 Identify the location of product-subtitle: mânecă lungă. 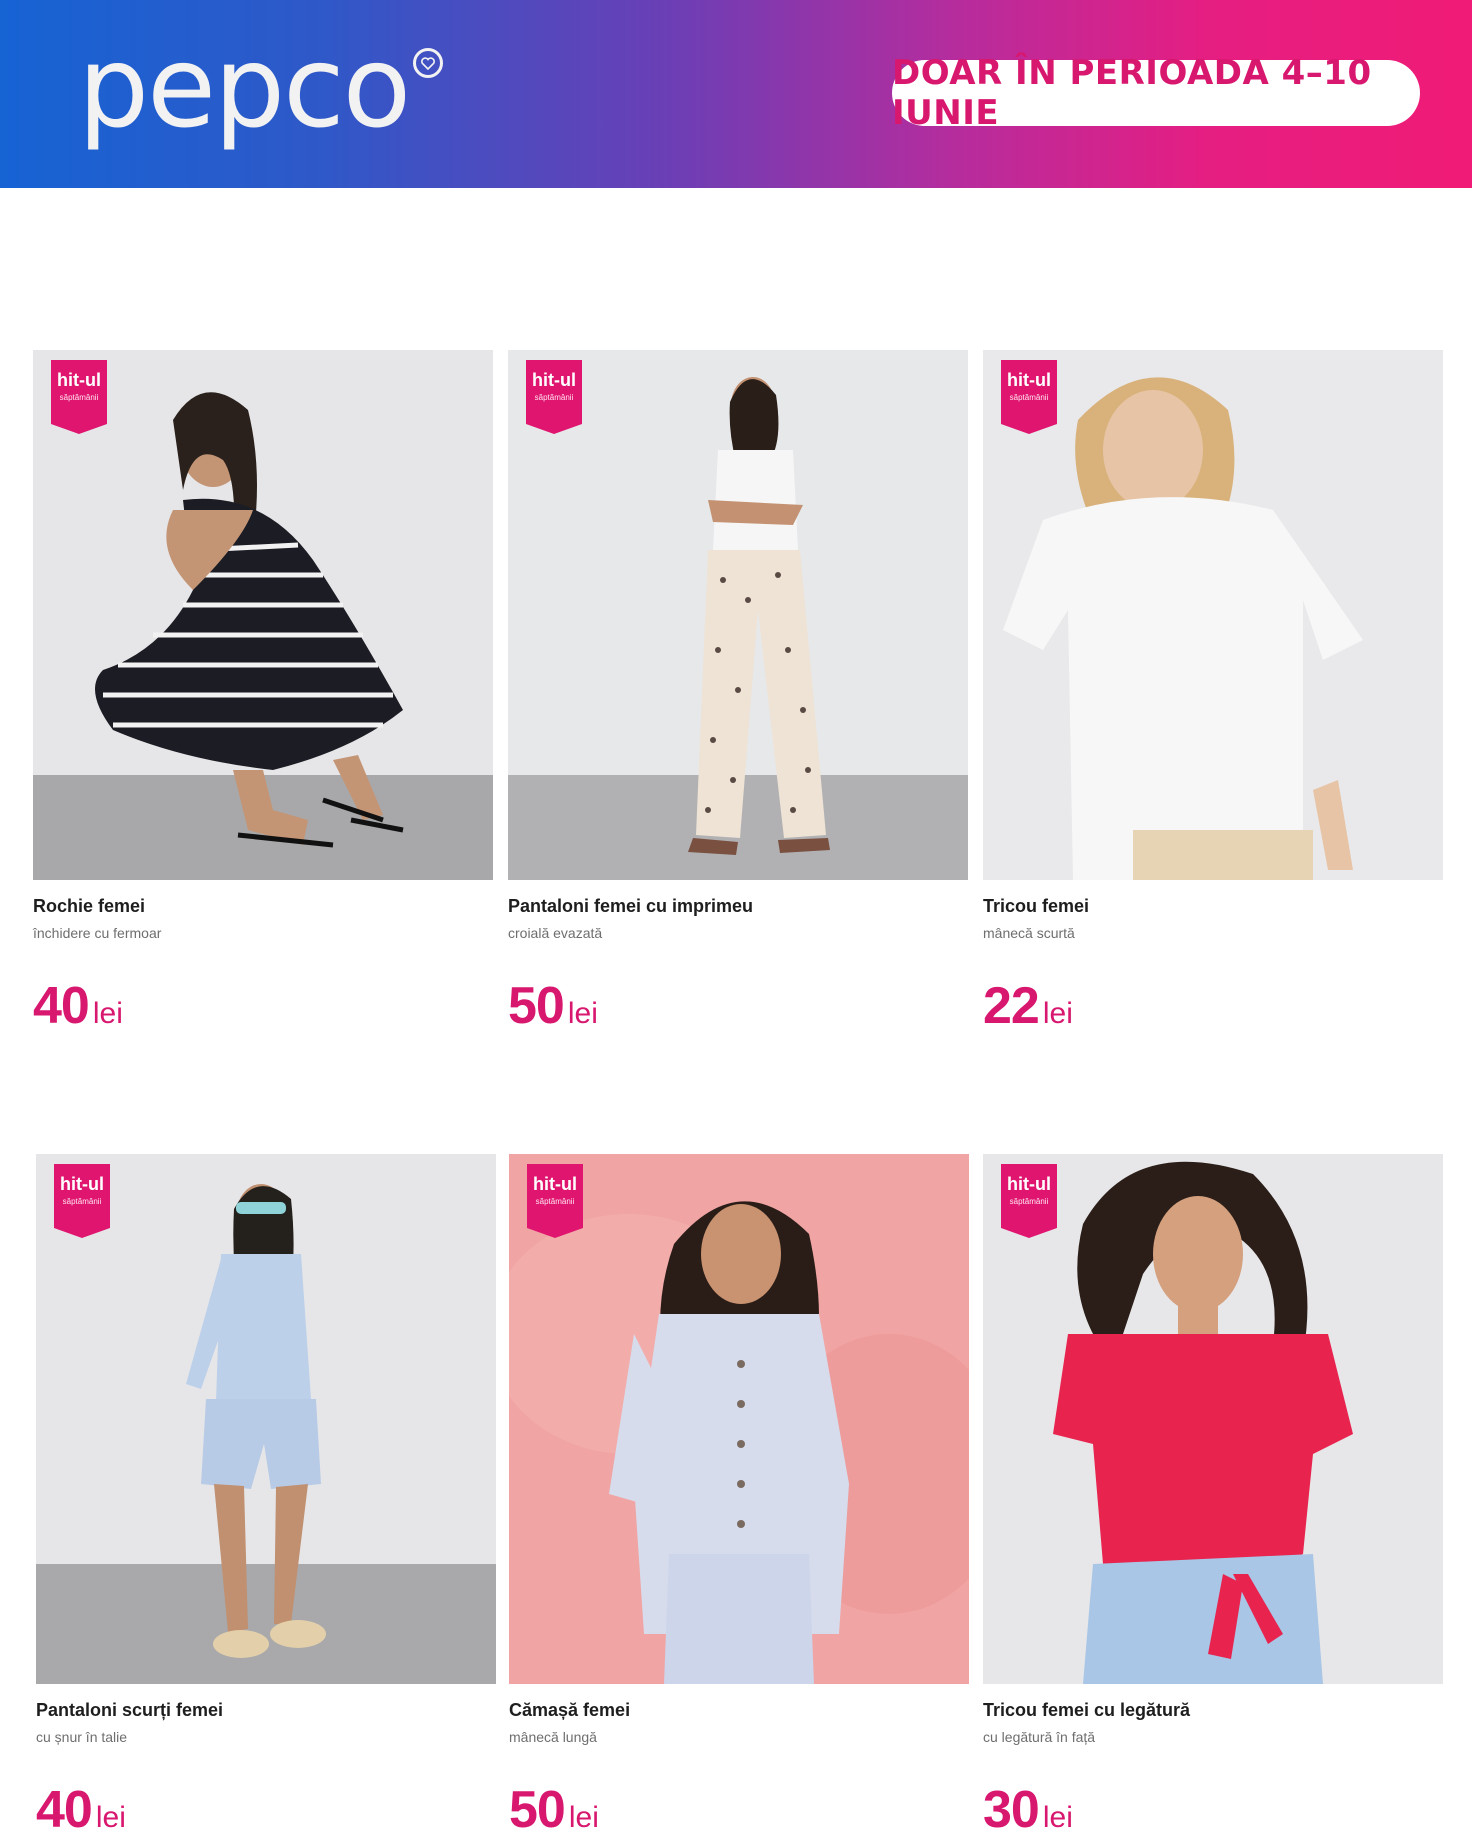
(553, 1737).